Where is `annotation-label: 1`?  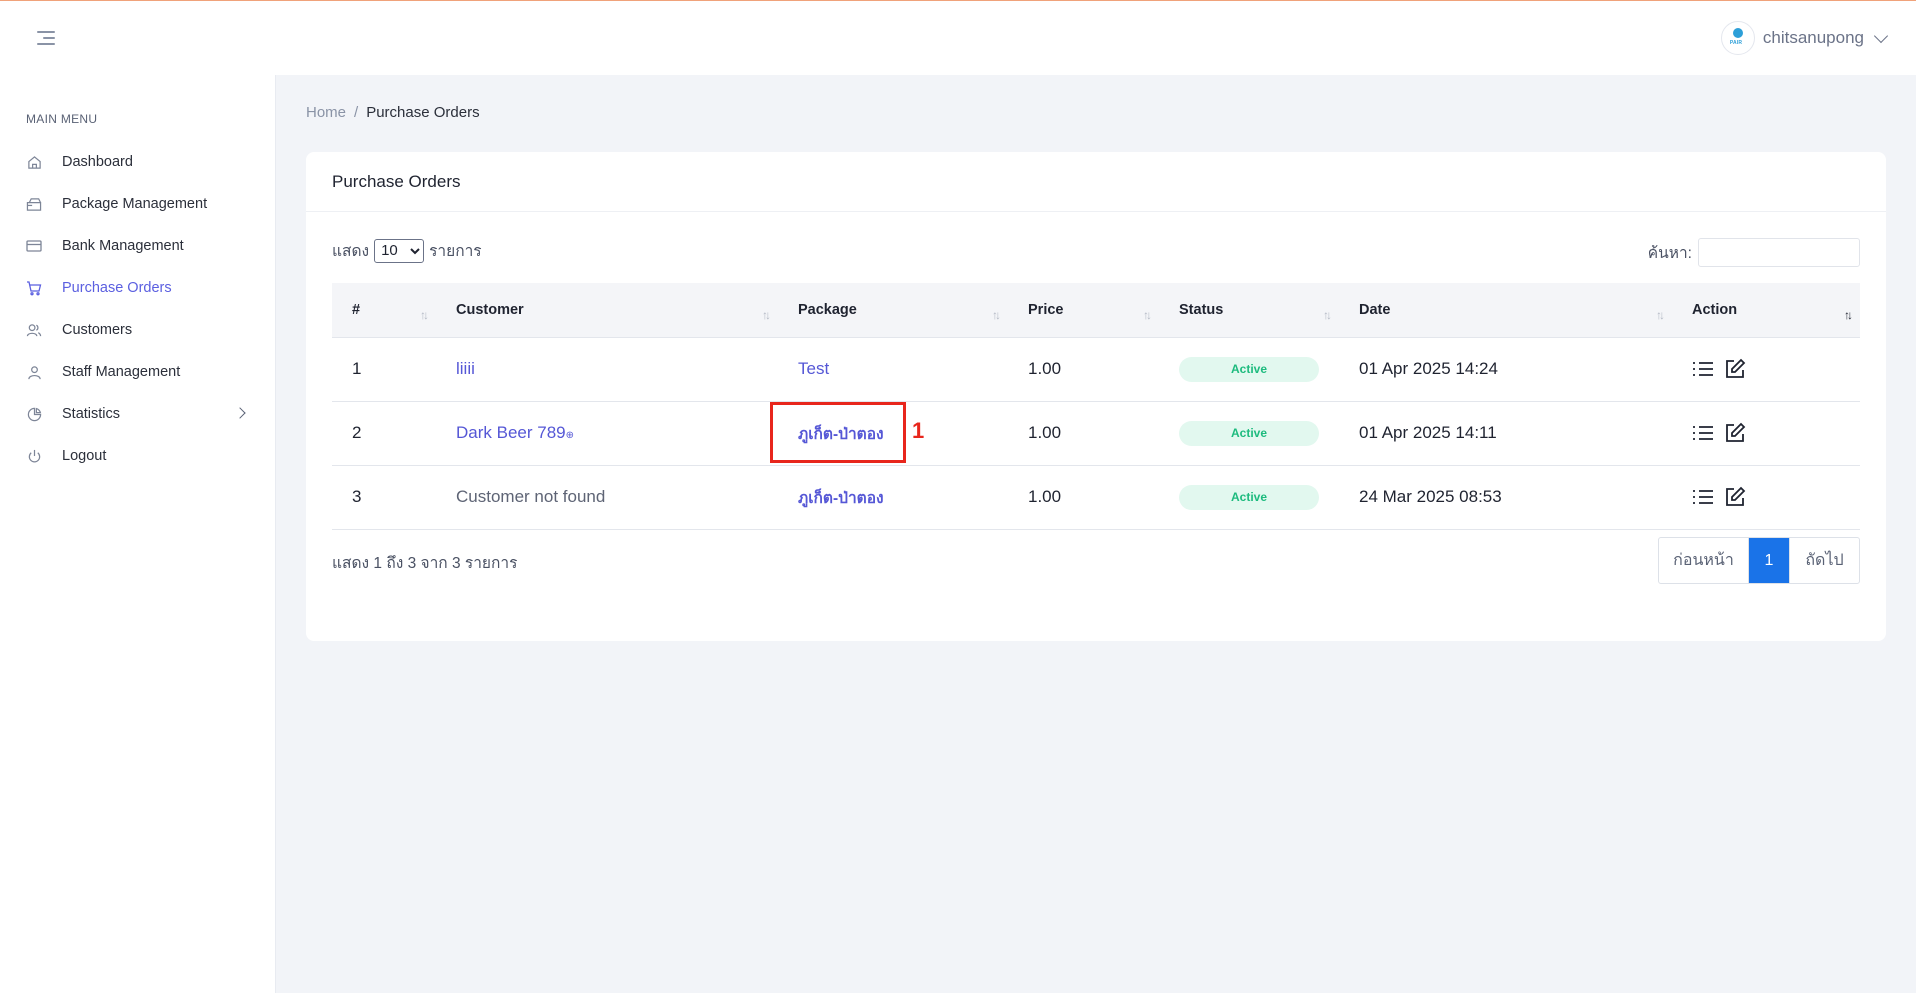 annotation-label: 1 is located at coordinates (918, 430).